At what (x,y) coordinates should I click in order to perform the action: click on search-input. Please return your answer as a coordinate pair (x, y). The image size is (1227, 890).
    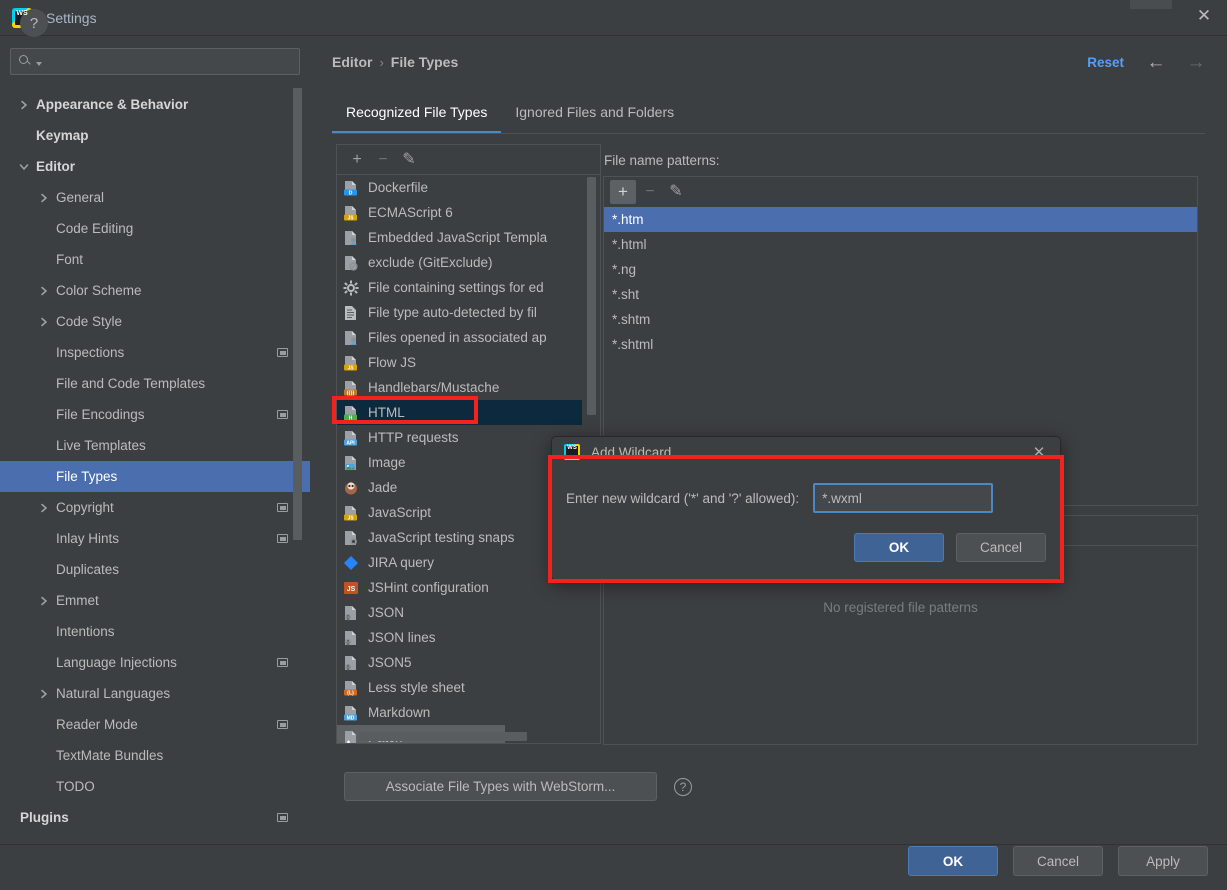
    Looking at the image, I should click on (170, 61).